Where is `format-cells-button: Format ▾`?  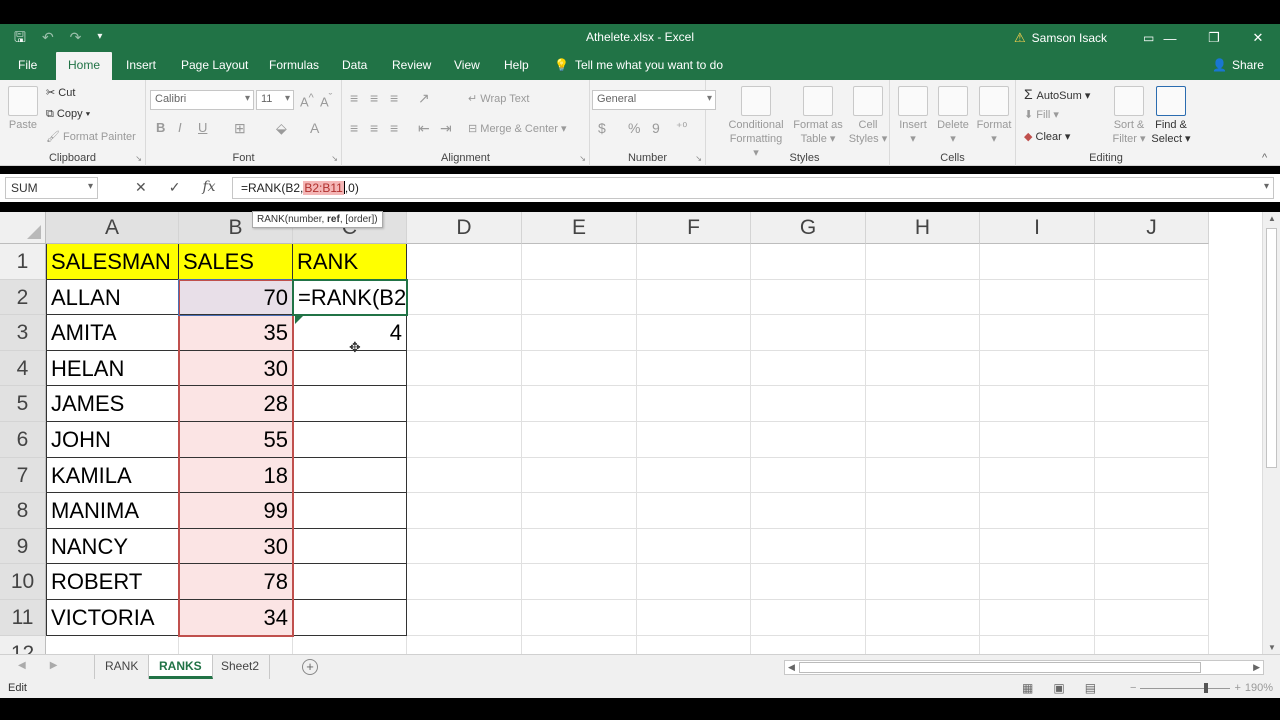 format-cells-button: Format ▾ is located at coordinates (994, 116).